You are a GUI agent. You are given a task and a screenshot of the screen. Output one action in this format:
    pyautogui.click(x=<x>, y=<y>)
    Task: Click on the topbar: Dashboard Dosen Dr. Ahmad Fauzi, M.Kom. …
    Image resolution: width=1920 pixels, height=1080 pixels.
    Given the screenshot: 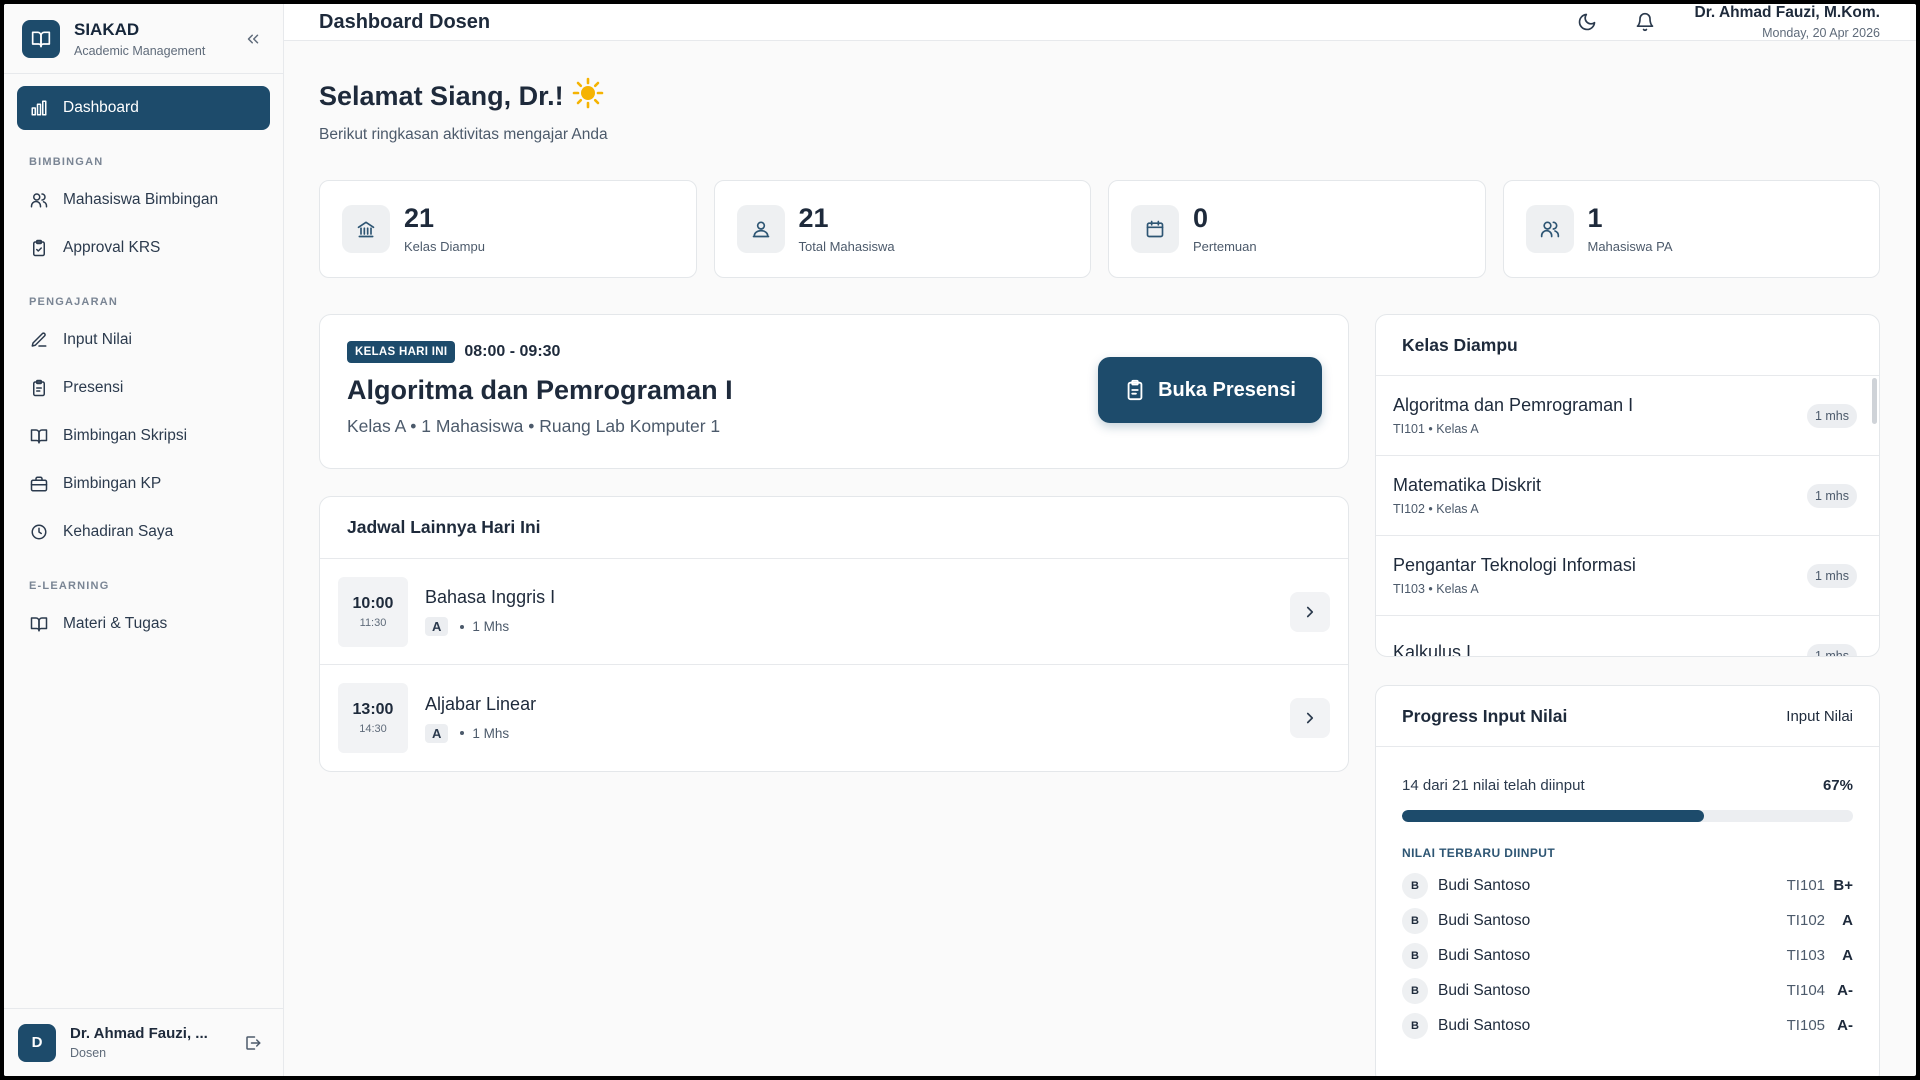 What is the action you would take?
    pyautogui.click(x=1100, y=22)
    